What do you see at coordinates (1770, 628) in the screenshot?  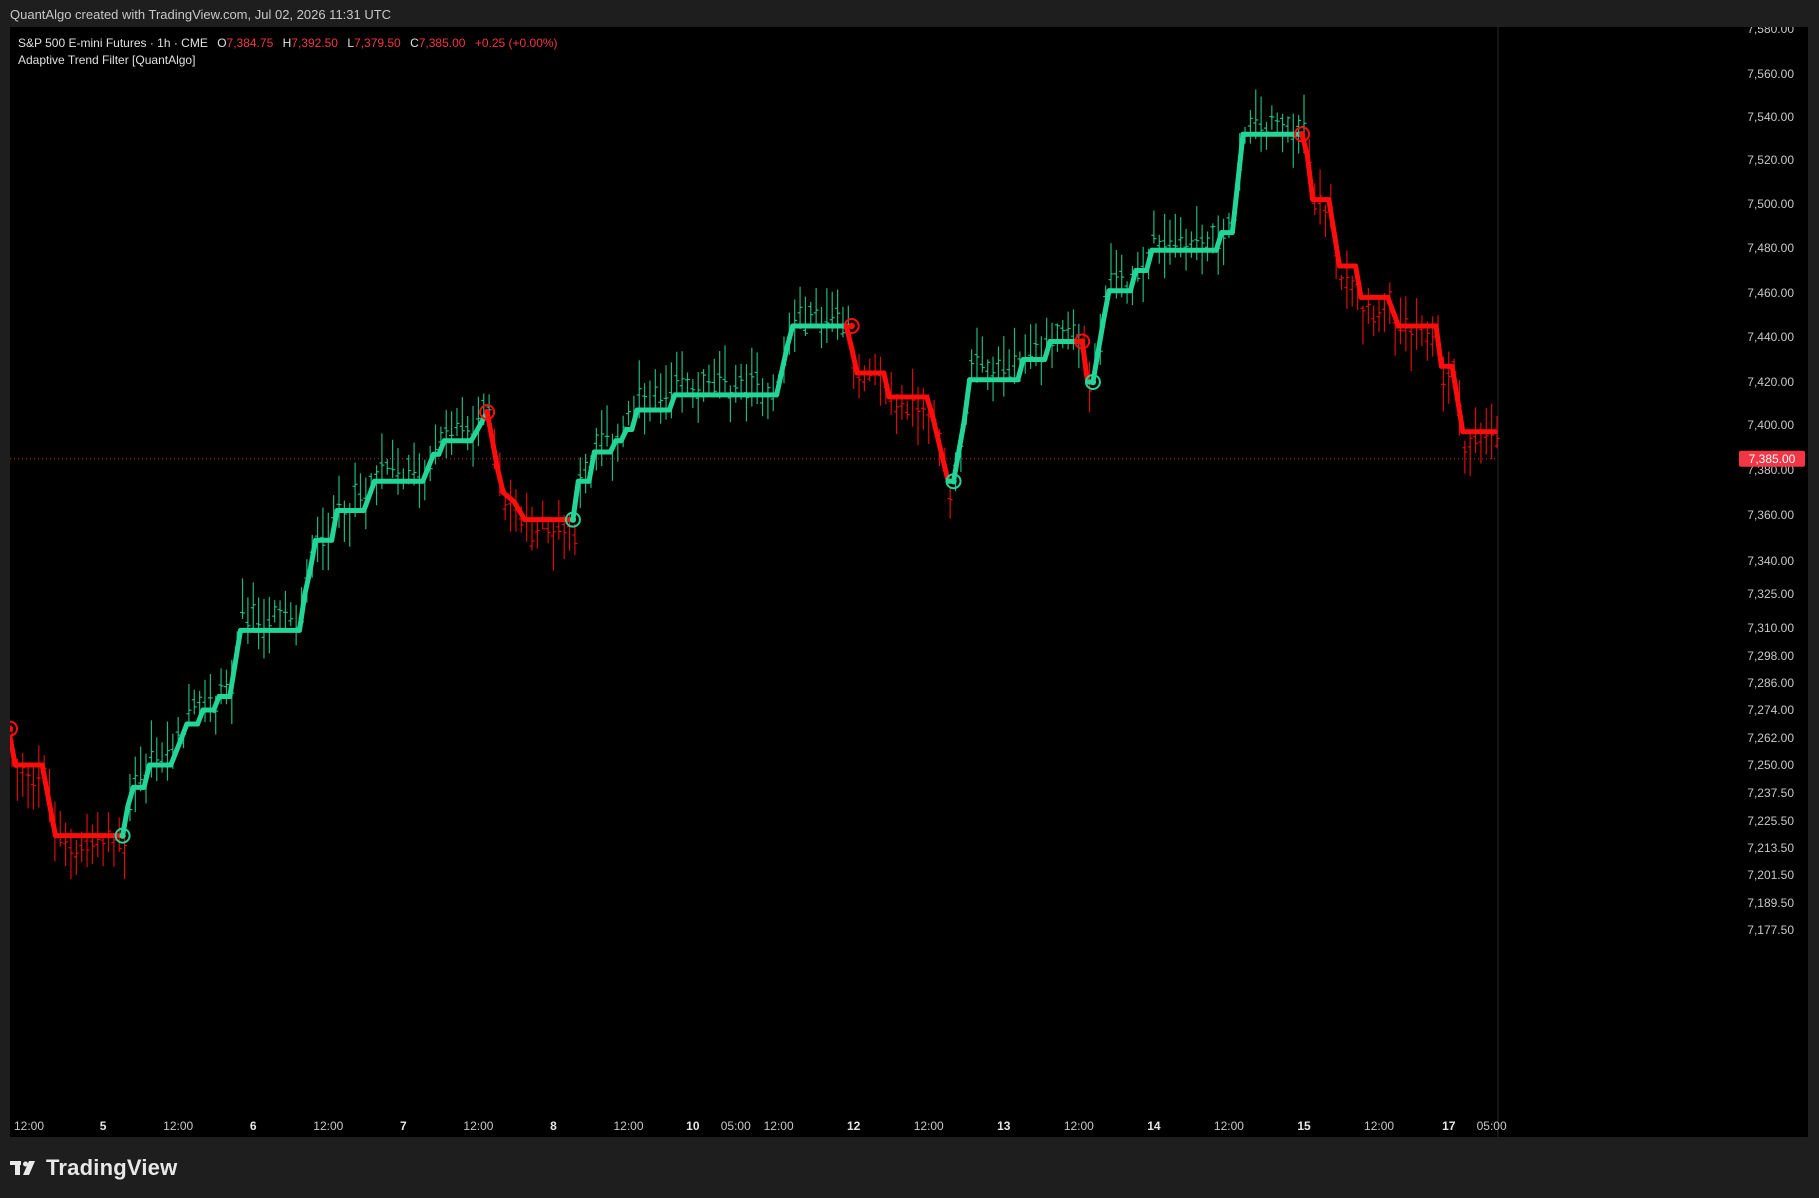 I see `price-tick-label: 7,310.00` at bounding box center [1770, 628].